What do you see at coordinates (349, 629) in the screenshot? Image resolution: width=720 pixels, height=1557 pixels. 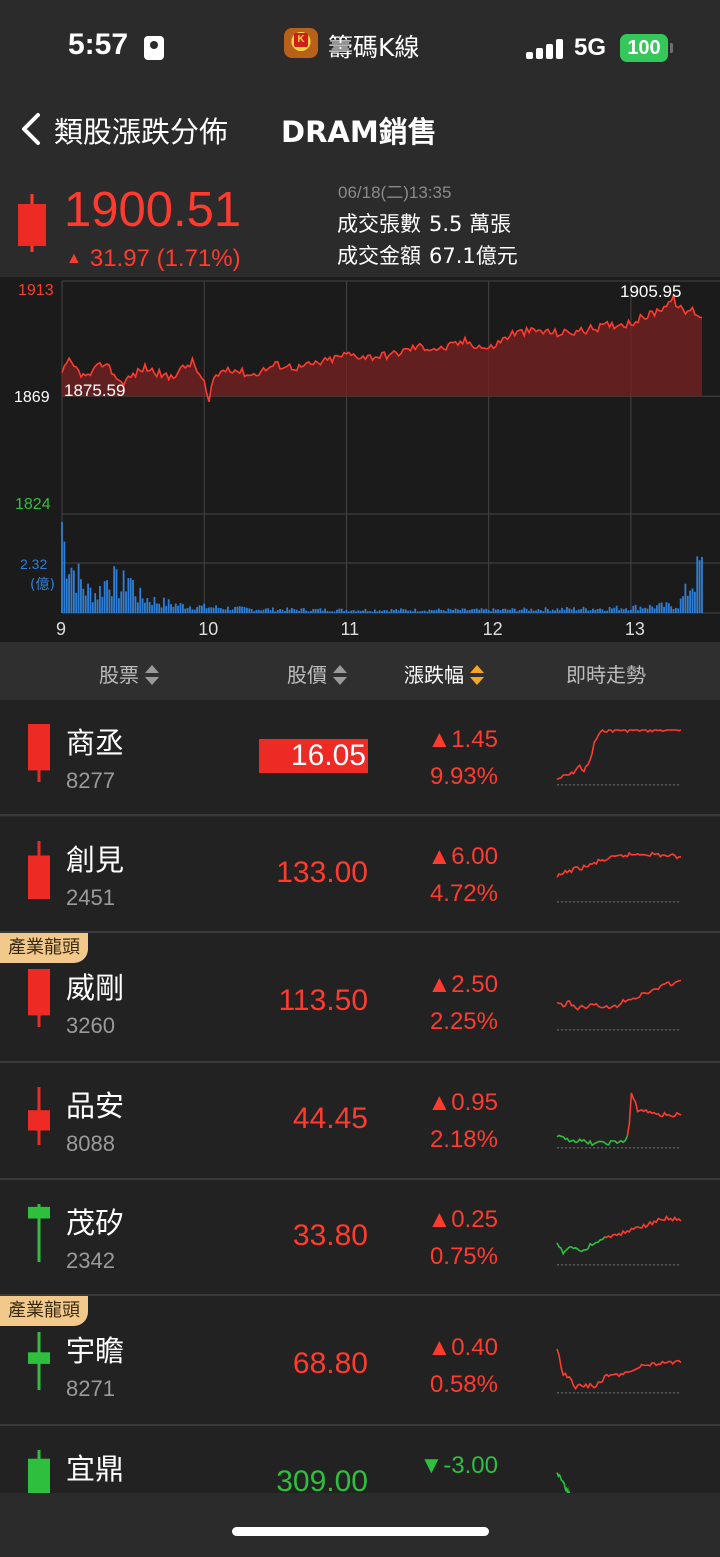 I see `x-tick-label: 11` at bounding box center [349, 629].